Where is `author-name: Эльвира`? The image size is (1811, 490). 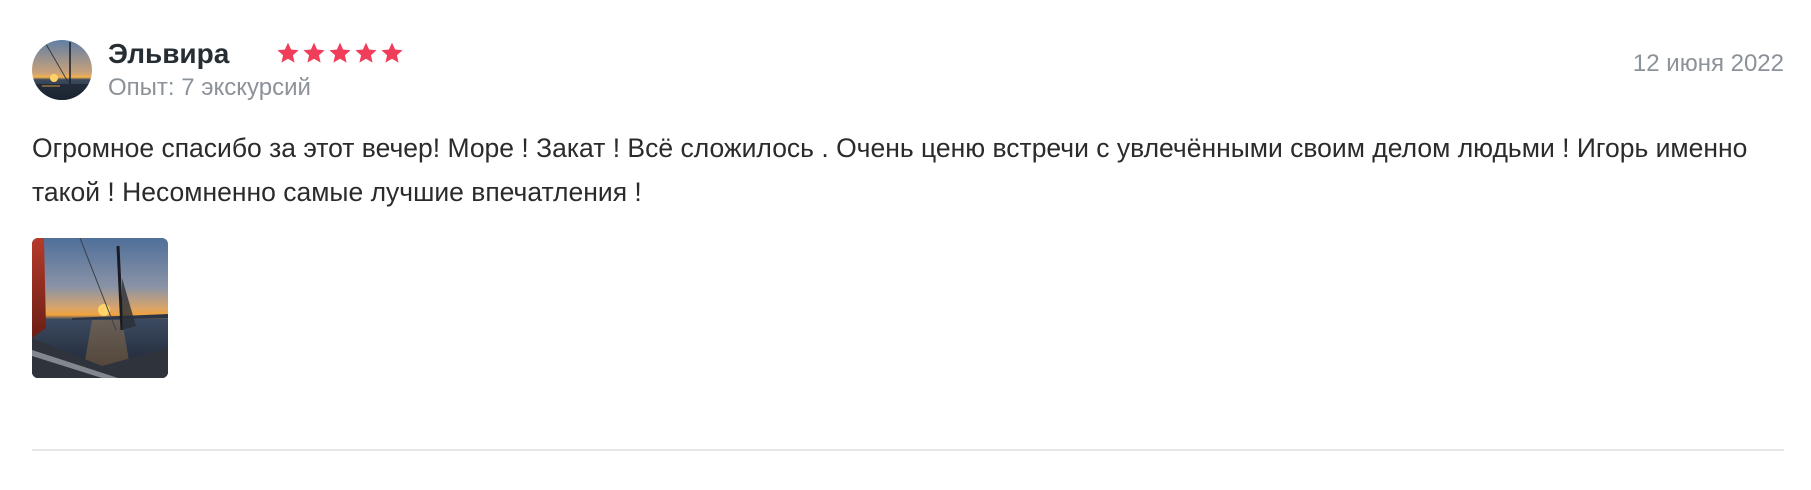
author-name: Эльвира is located at coordinates (169, 53).